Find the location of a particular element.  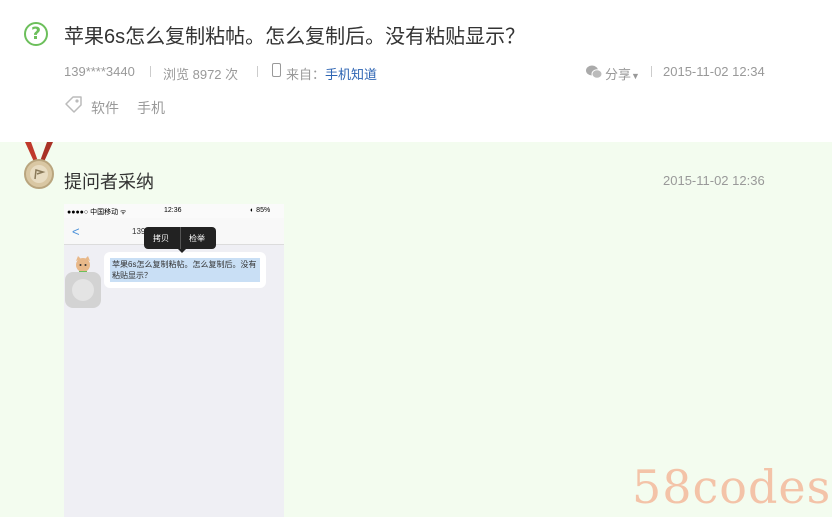

view-count: 浏览 8972 次 is located at coordinates (201, 74).